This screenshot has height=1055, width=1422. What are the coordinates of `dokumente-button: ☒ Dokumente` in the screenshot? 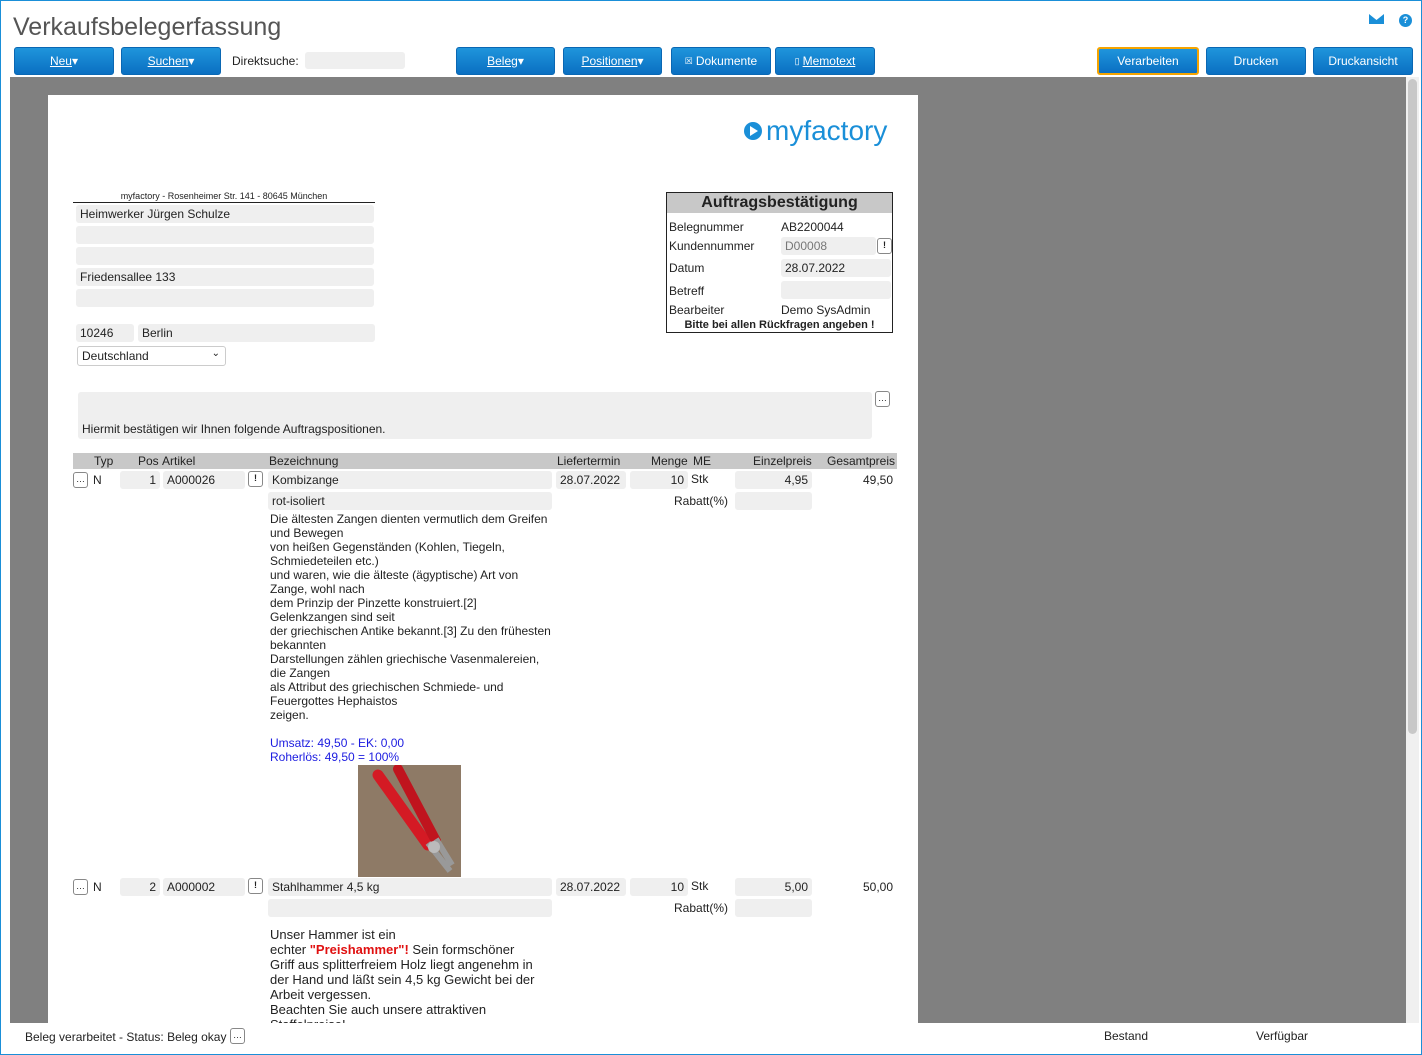 It's located at (721, 61).